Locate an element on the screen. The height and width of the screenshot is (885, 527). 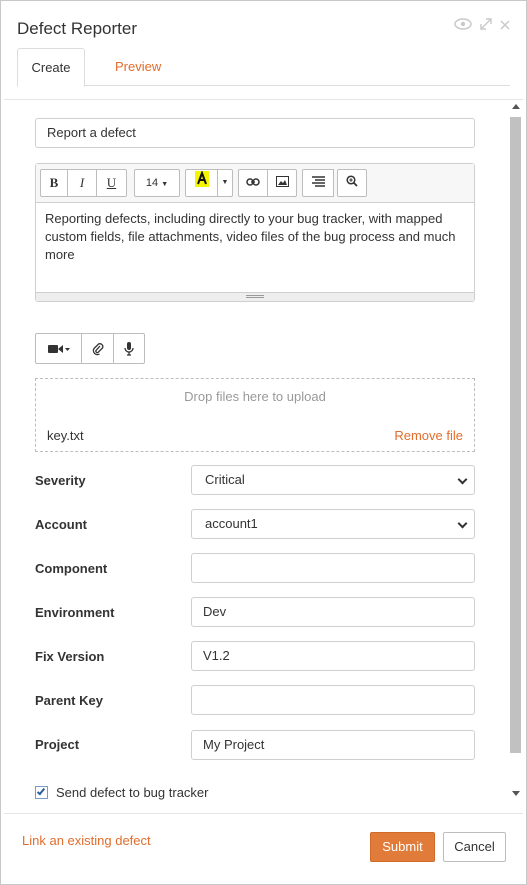
image-icon is located at coordinates (282, 181).